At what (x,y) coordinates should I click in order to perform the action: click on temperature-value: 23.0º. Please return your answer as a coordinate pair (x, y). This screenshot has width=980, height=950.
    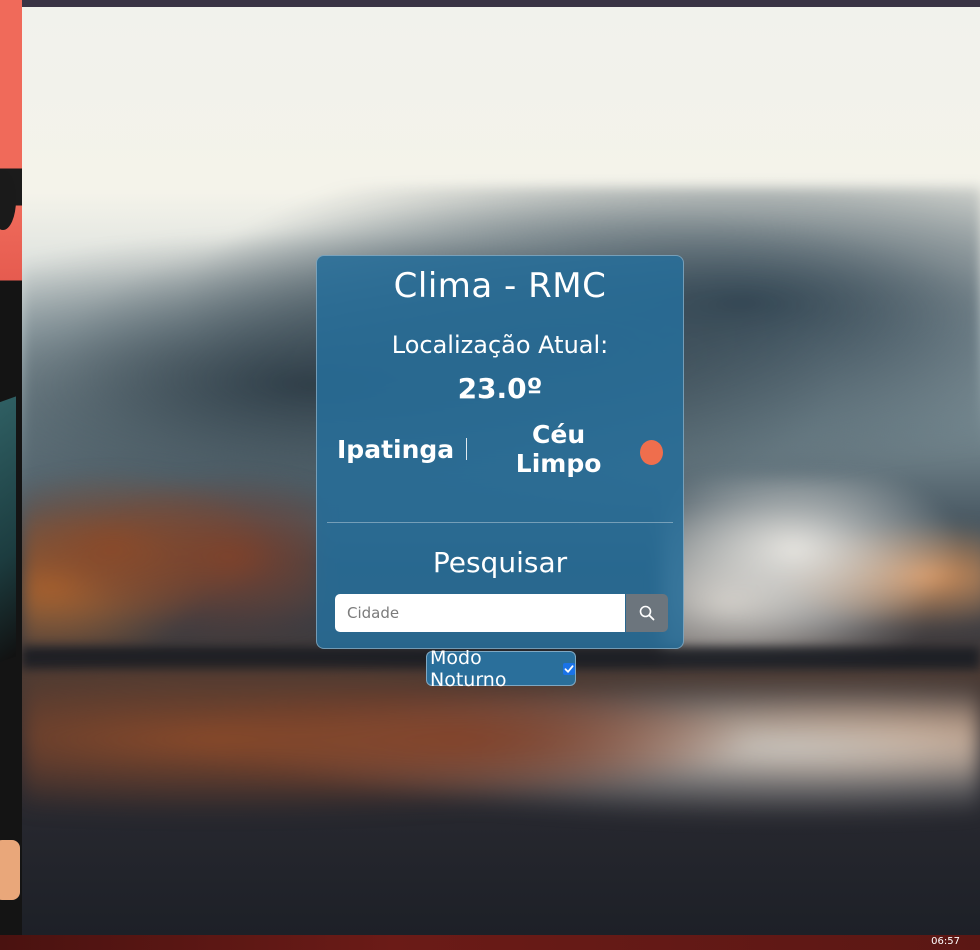
    Looking at the image, I should click on (500, 388).